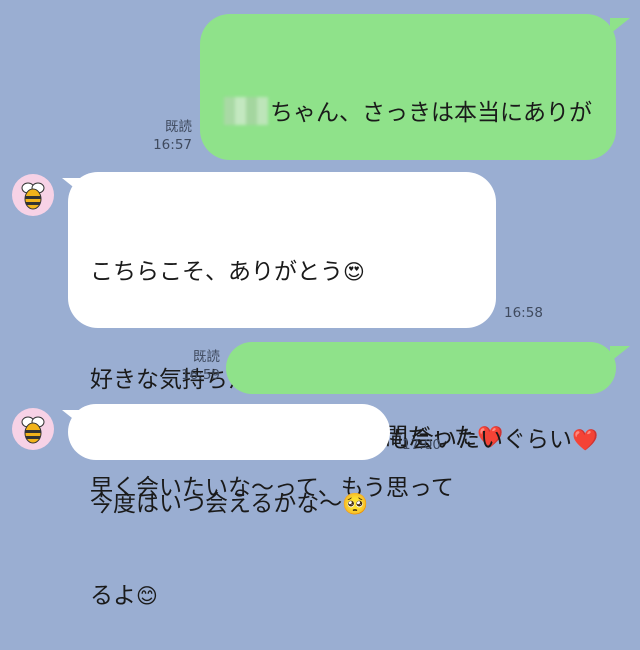 The image size is (640, 650). I want to click on heart-emoji-icon: ❤️, so click(585, 440).